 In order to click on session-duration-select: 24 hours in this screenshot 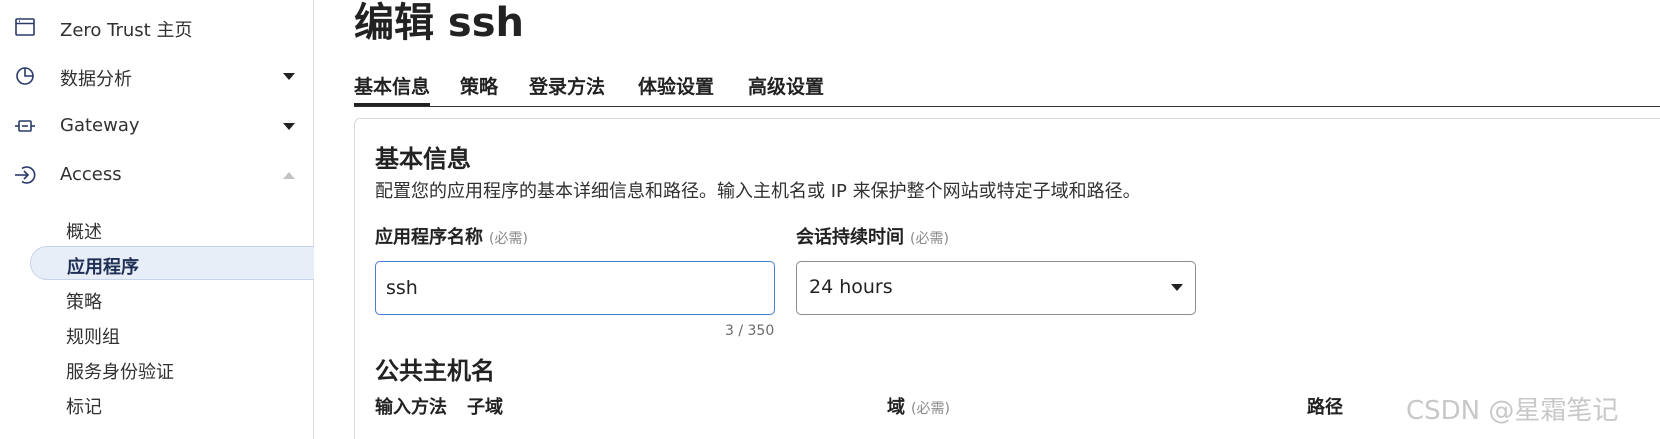, I will do `click(996, 288)`.